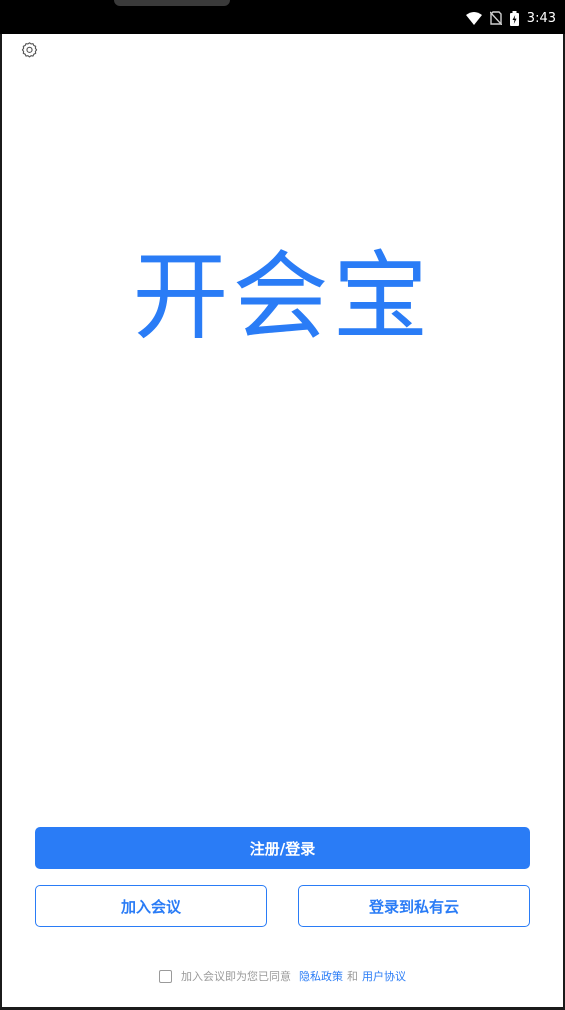 The height and width of the screenshot is (1010, 565). Describe the element at coordinates (384, 976) in the screenshot. I see `user-agreement-link: 用户协议` at that location.